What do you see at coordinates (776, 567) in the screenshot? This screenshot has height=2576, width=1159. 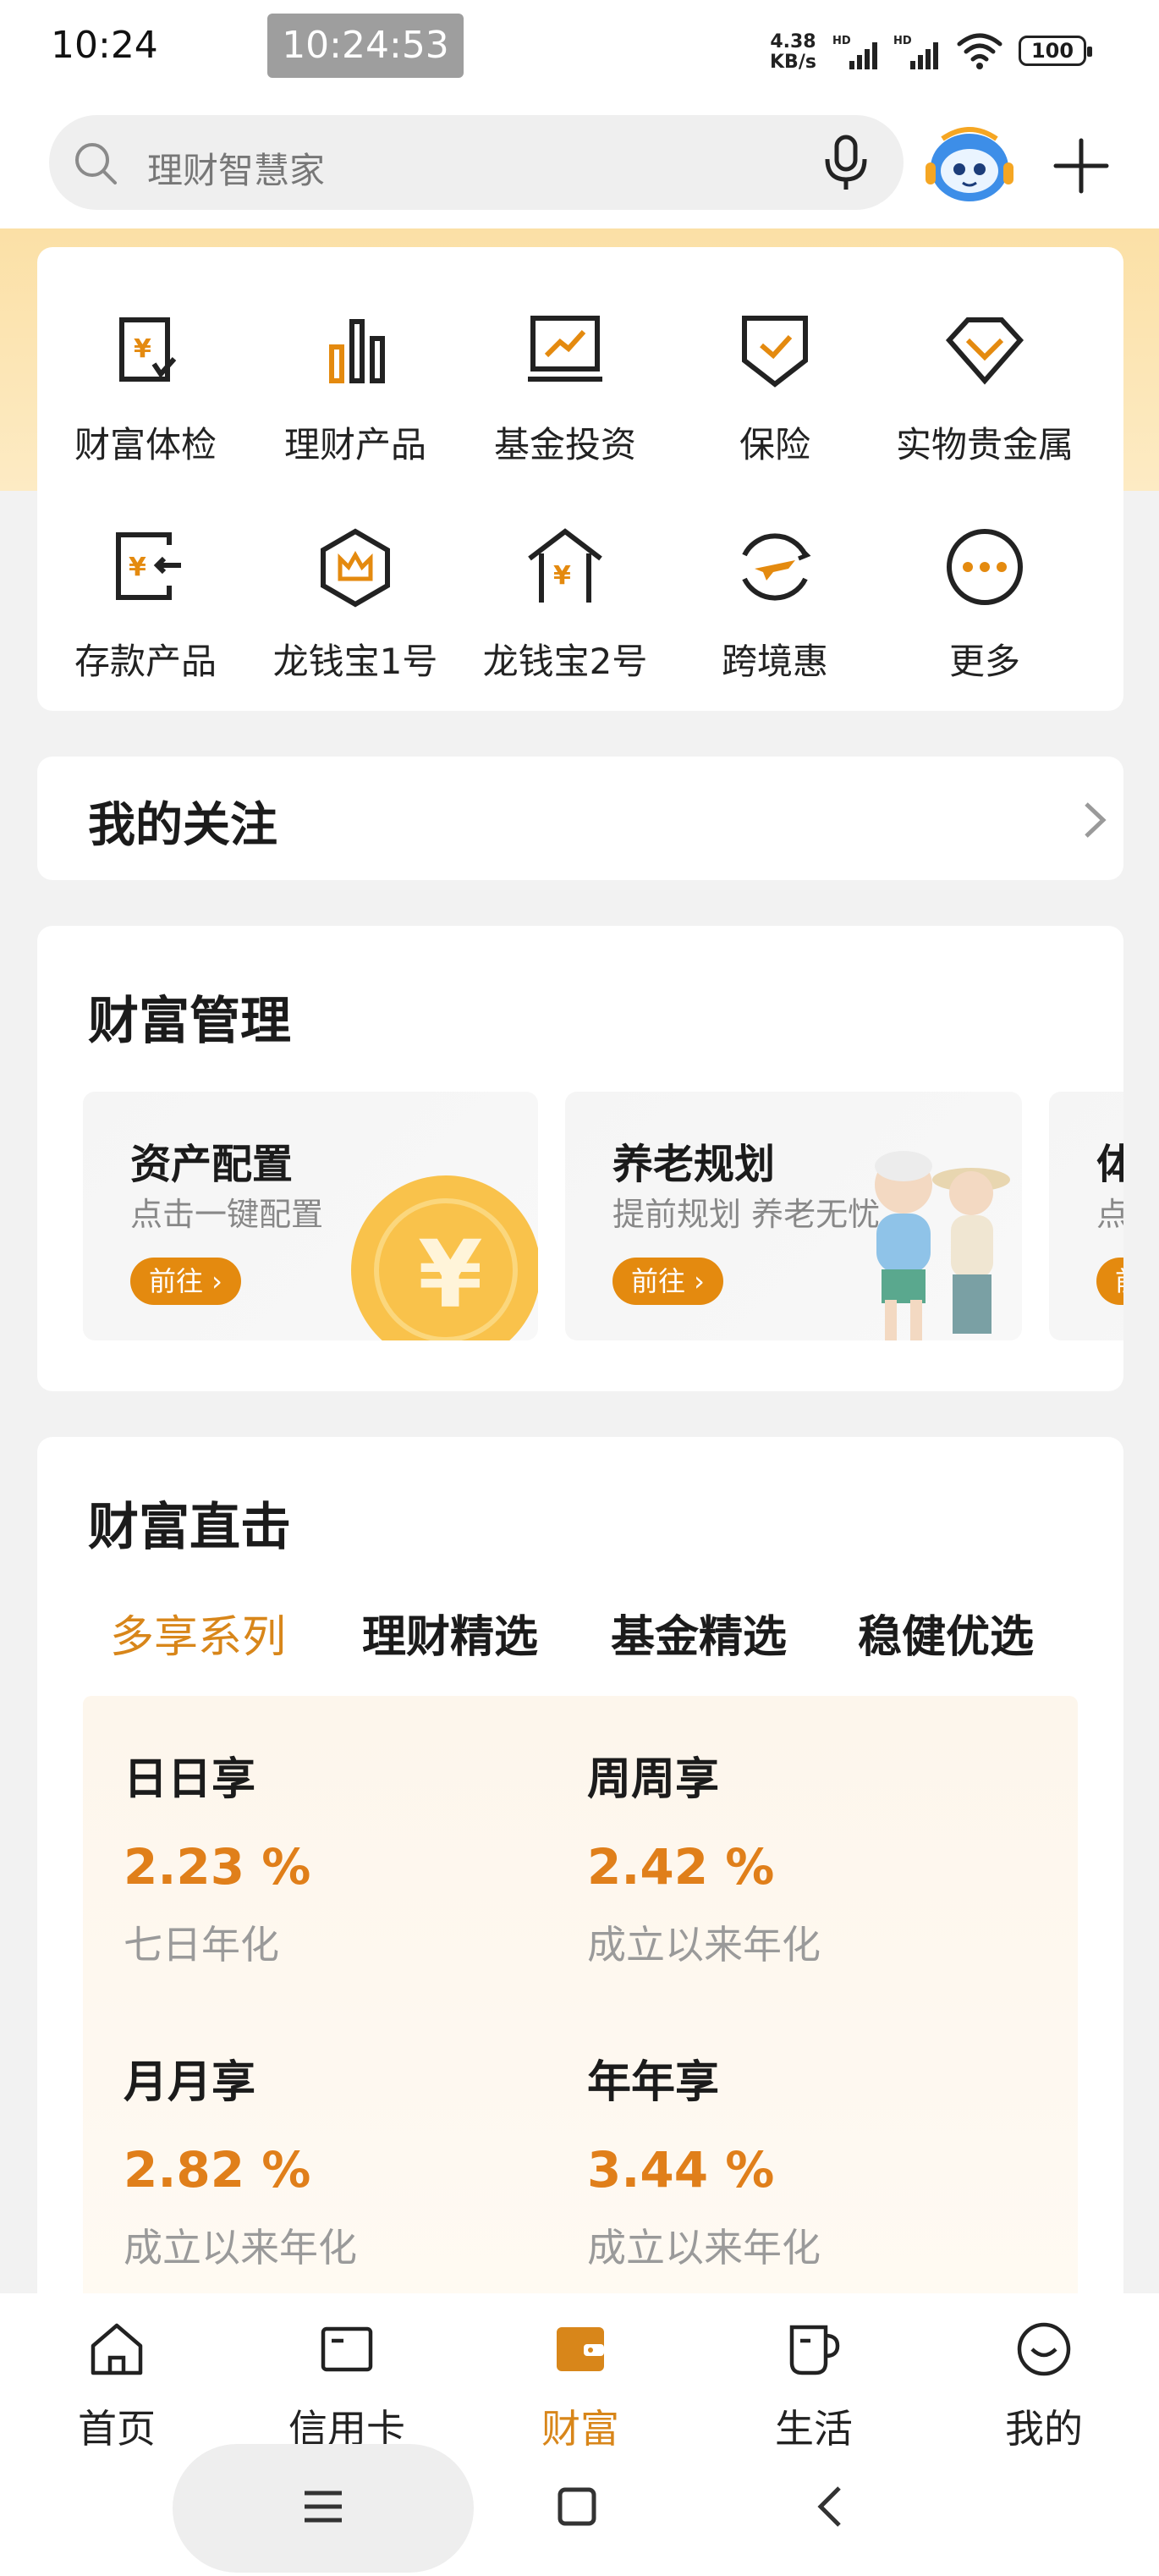 I see `plane-icon` at bounding box center [776, 567].